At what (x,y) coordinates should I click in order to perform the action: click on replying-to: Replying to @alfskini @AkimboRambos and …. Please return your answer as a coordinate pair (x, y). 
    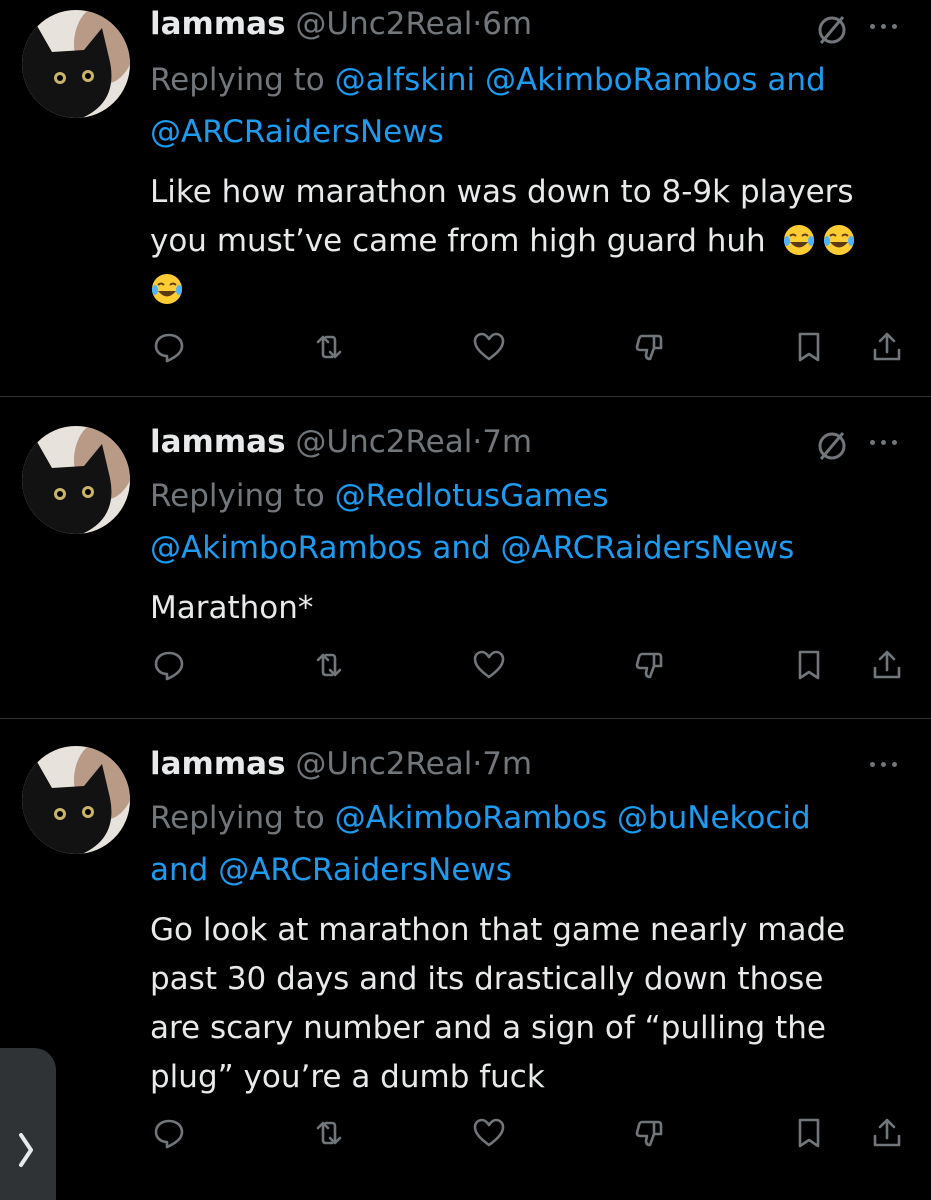
    Looking at the image, I should click on (520, 106).